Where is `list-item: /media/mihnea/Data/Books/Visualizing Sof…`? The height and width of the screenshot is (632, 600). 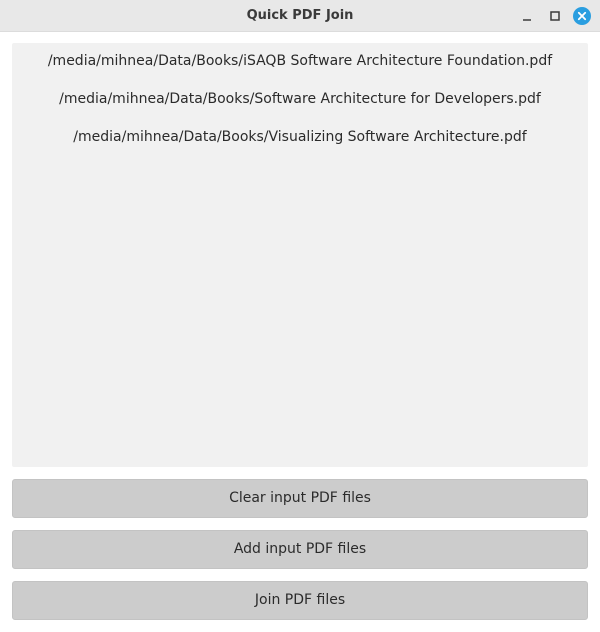 list-item: /media/mihnea/Data/Books/Visualizing Sof… is located at coordinates (300, 146).